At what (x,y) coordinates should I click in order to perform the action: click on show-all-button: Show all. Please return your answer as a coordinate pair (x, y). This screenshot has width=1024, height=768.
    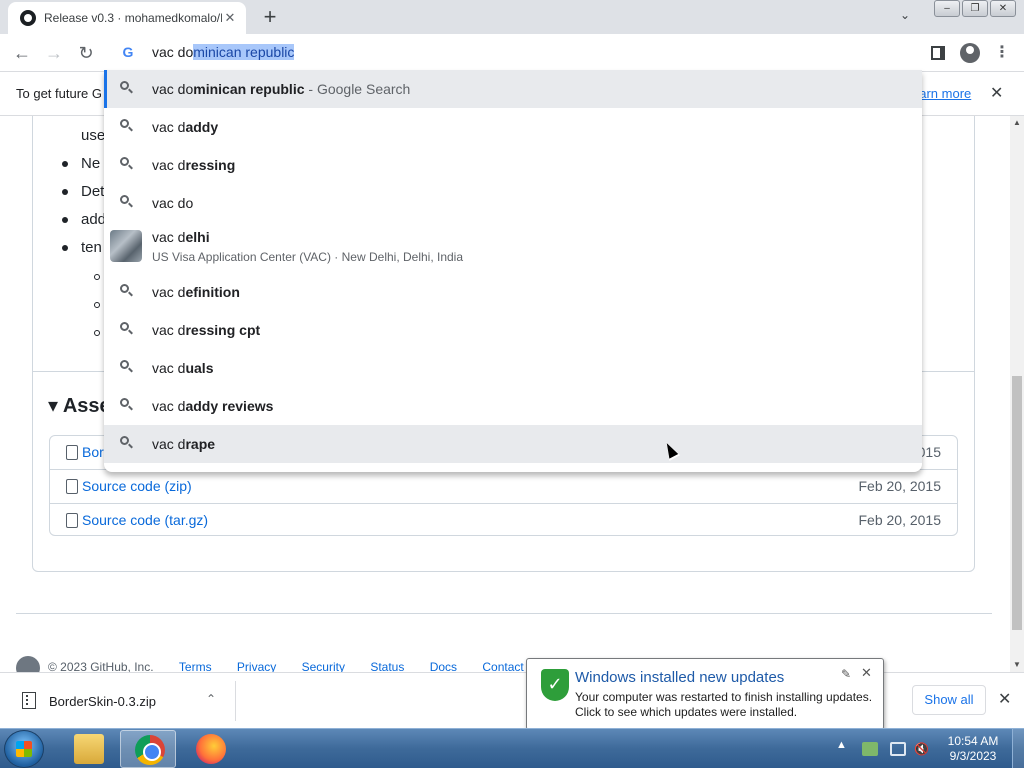
    Looking at the image, I should click on (949, 700).